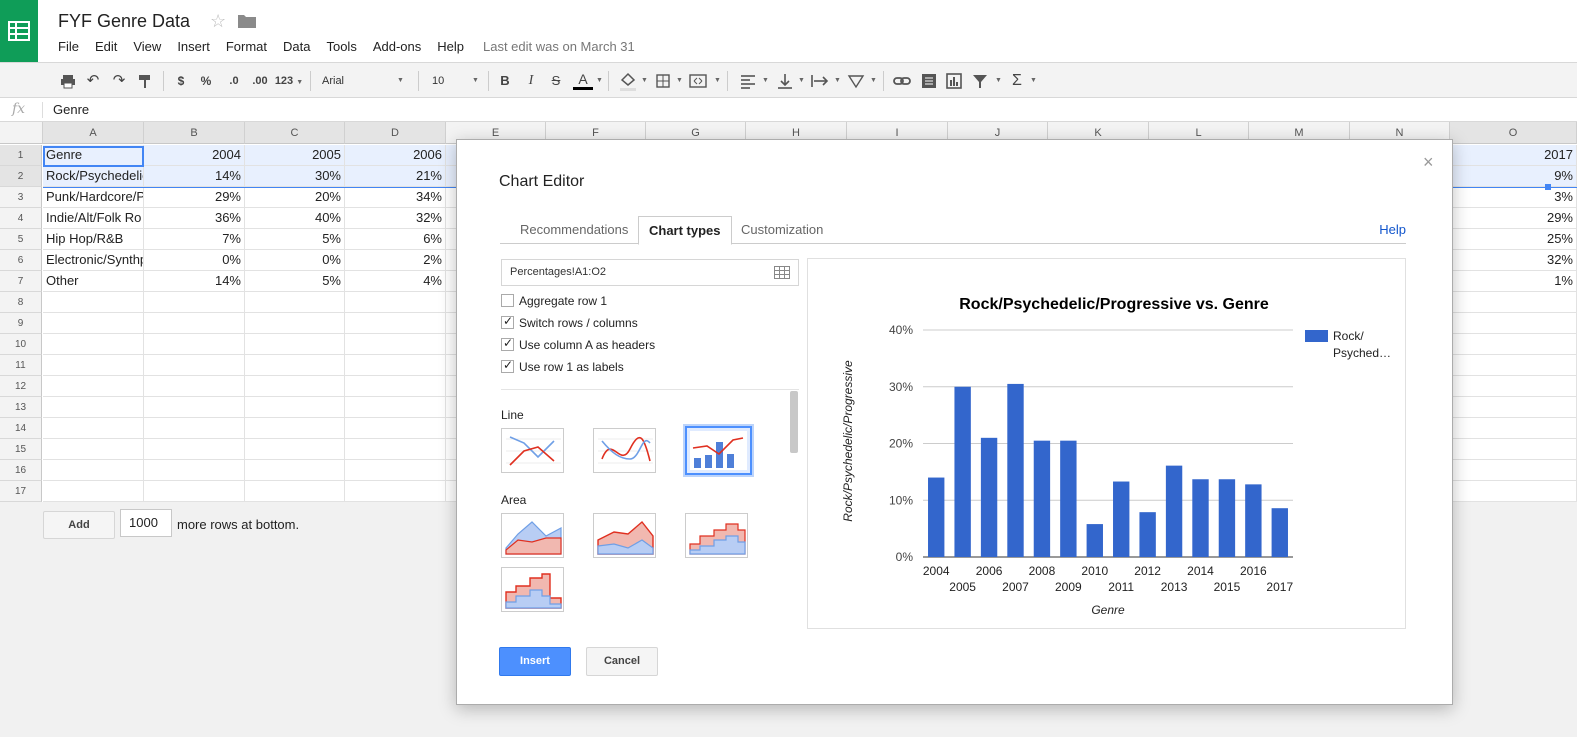 The width and height of the screenshot is (1577, 737). Describe the element at coordinates (569, 324) in the screenshot. I see `option-switch-rows-columns: Switch rows / columns` at that location.